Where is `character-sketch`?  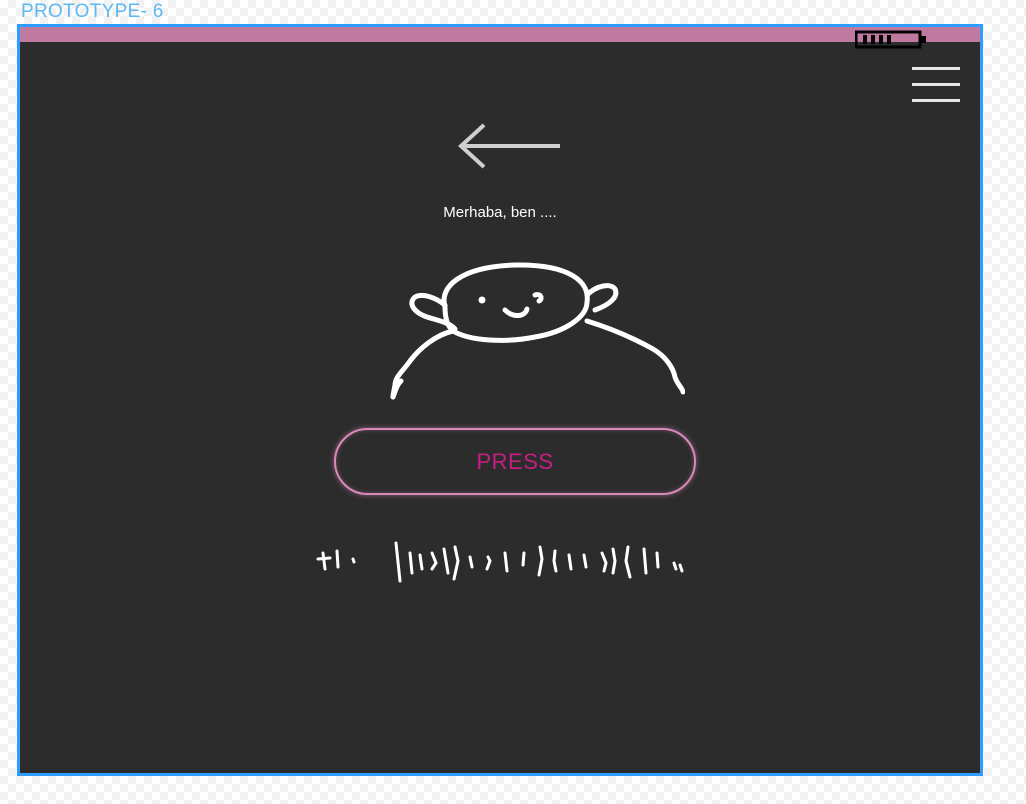 character-sketch is located at coordinates (537, 331).